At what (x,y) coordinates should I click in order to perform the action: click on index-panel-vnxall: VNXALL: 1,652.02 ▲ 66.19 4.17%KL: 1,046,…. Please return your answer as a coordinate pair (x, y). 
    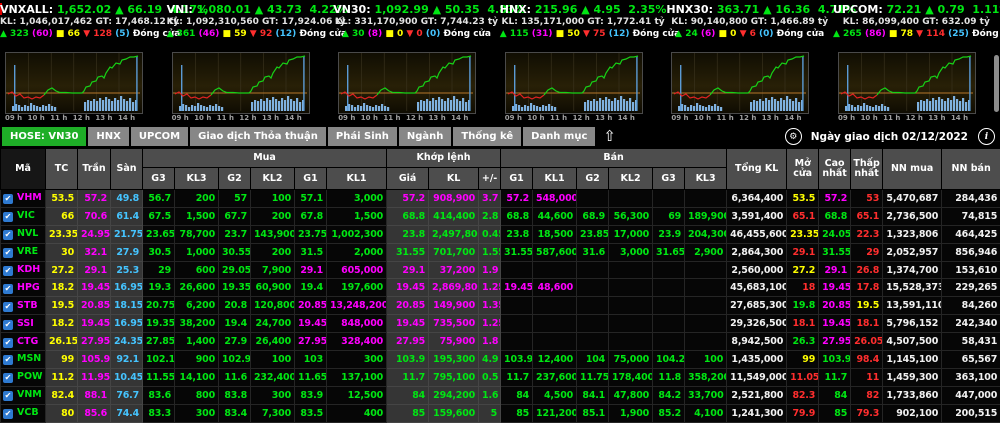
    Looking at the image, I should click on (83, 62).